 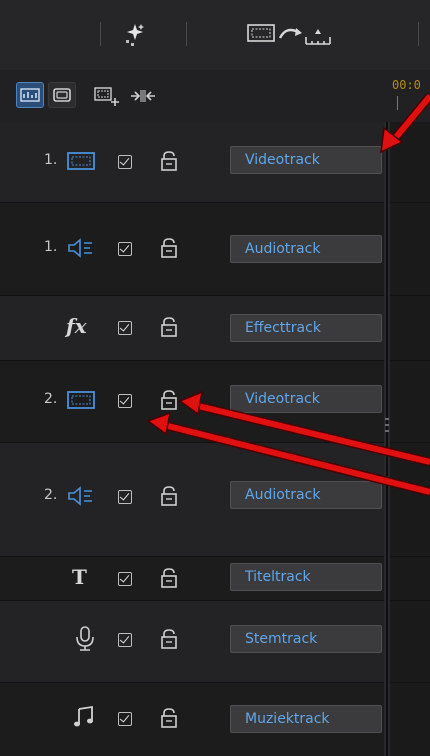 I want to click on ruler-tick, so click(x=397, y=103).